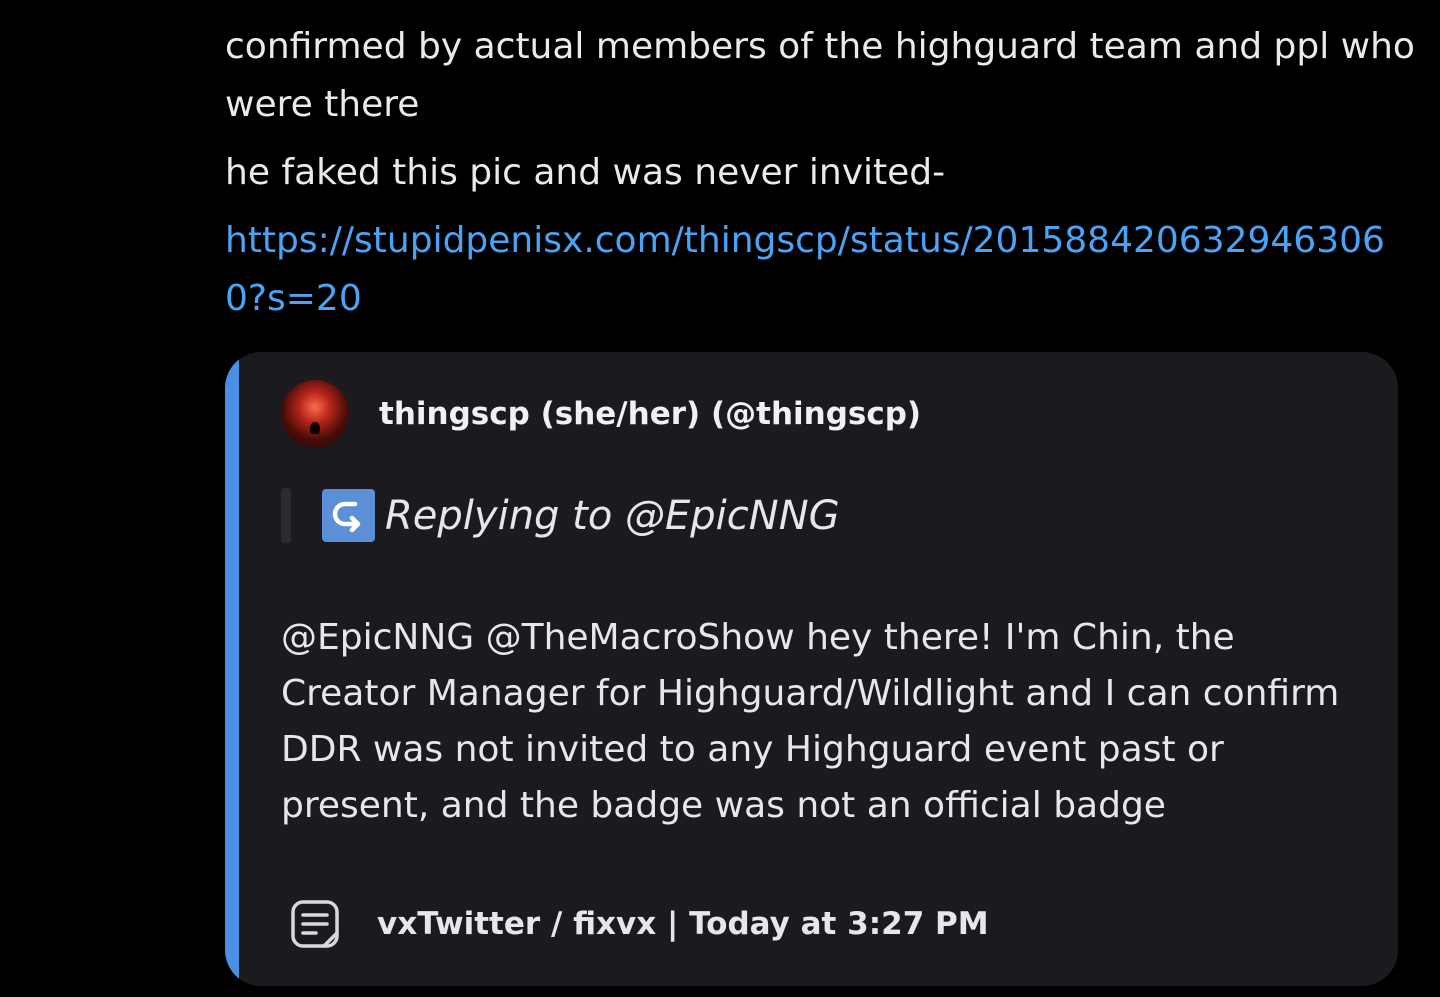  I want to click on embed-footer-text: vxTwitter / fixvx | Today at 3:27 PM, so click(683, 924).